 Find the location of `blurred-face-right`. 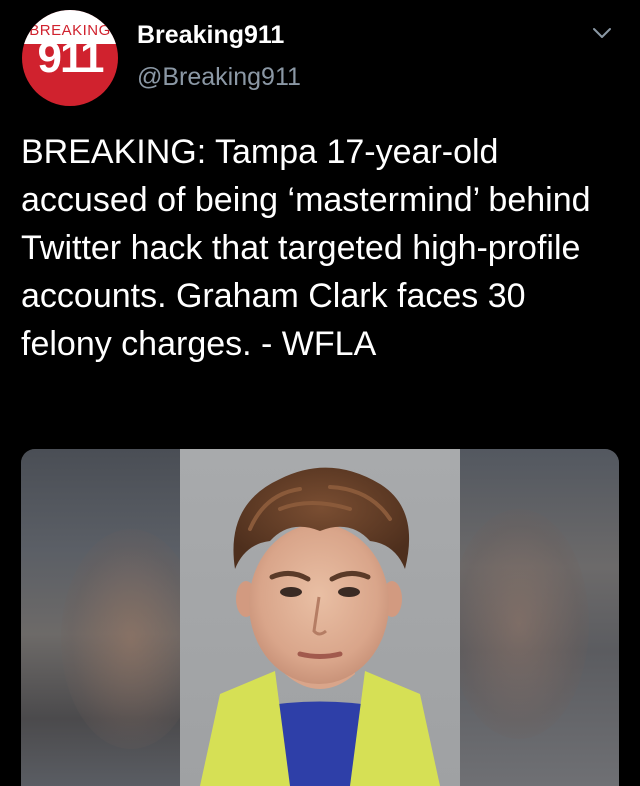

blurred-face-right is located at coordinates (519, 624).